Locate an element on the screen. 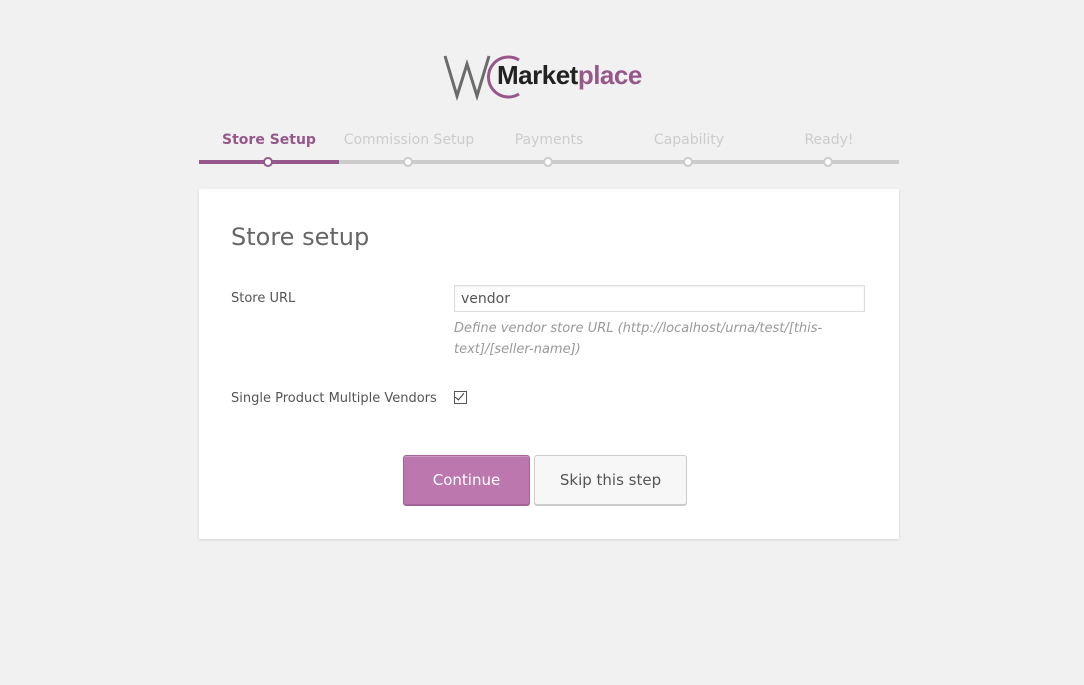 The width and height of the screenshot is (1084, 685). page-title: Store setup is located at coordinates (300, 237).